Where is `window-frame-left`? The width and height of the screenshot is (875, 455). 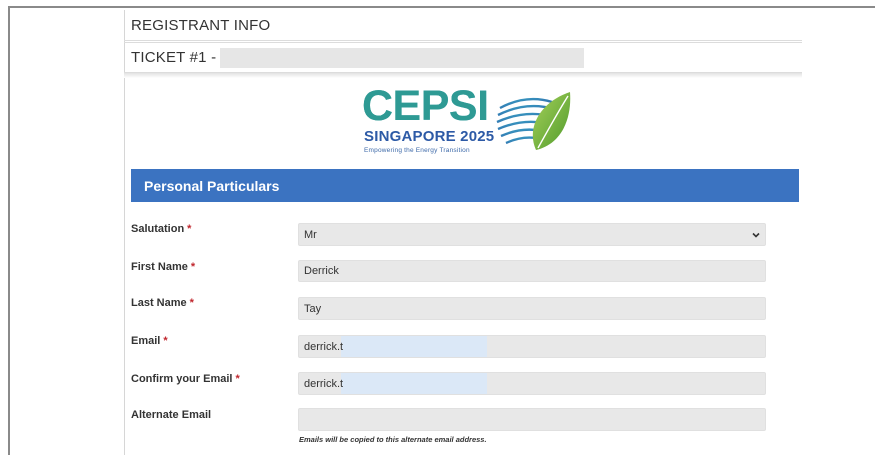
window-frame-left is located at coordinates (9, 230).